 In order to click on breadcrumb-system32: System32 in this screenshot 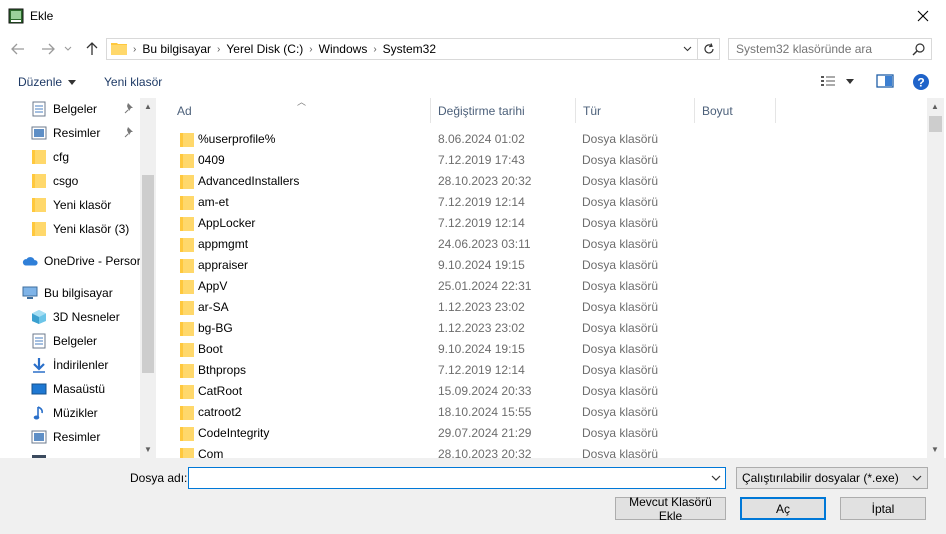, I will do `click(409, 49)`.